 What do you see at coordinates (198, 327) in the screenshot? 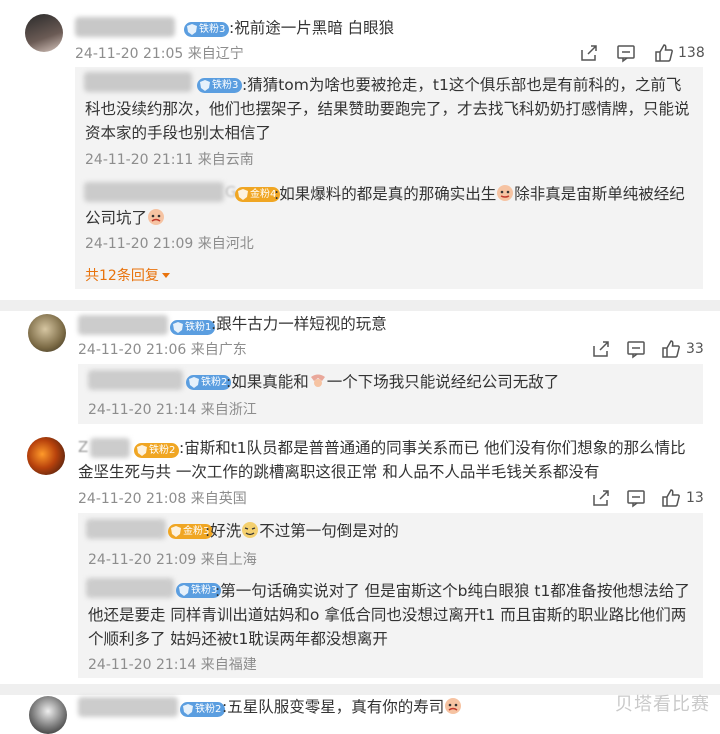
I see `badge-label: 铁粉1` at bounding box center [198, 327].